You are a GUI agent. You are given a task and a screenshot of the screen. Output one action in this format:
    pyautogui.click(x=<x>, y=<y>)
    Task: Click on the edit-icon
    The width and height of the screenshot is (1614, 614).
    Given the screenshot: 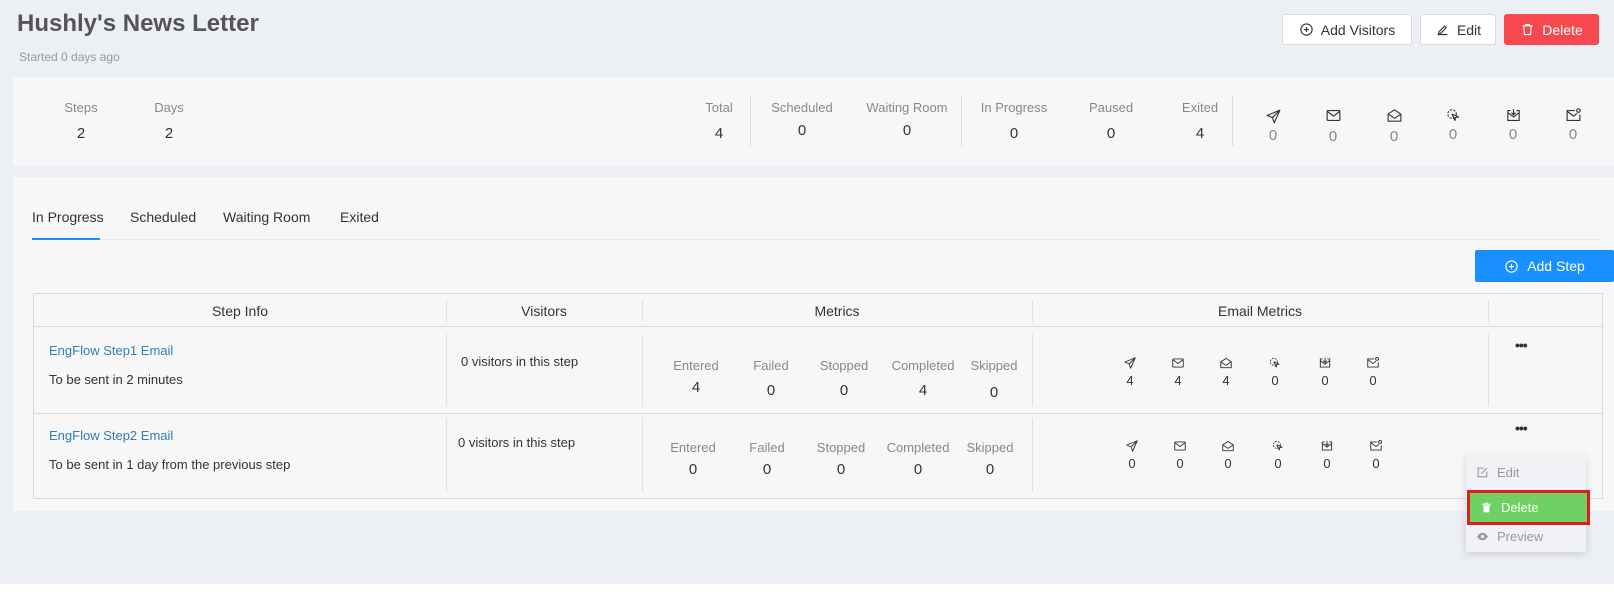 What is the action you would take?
    pyautogui.click(x=1442, y=29)
    